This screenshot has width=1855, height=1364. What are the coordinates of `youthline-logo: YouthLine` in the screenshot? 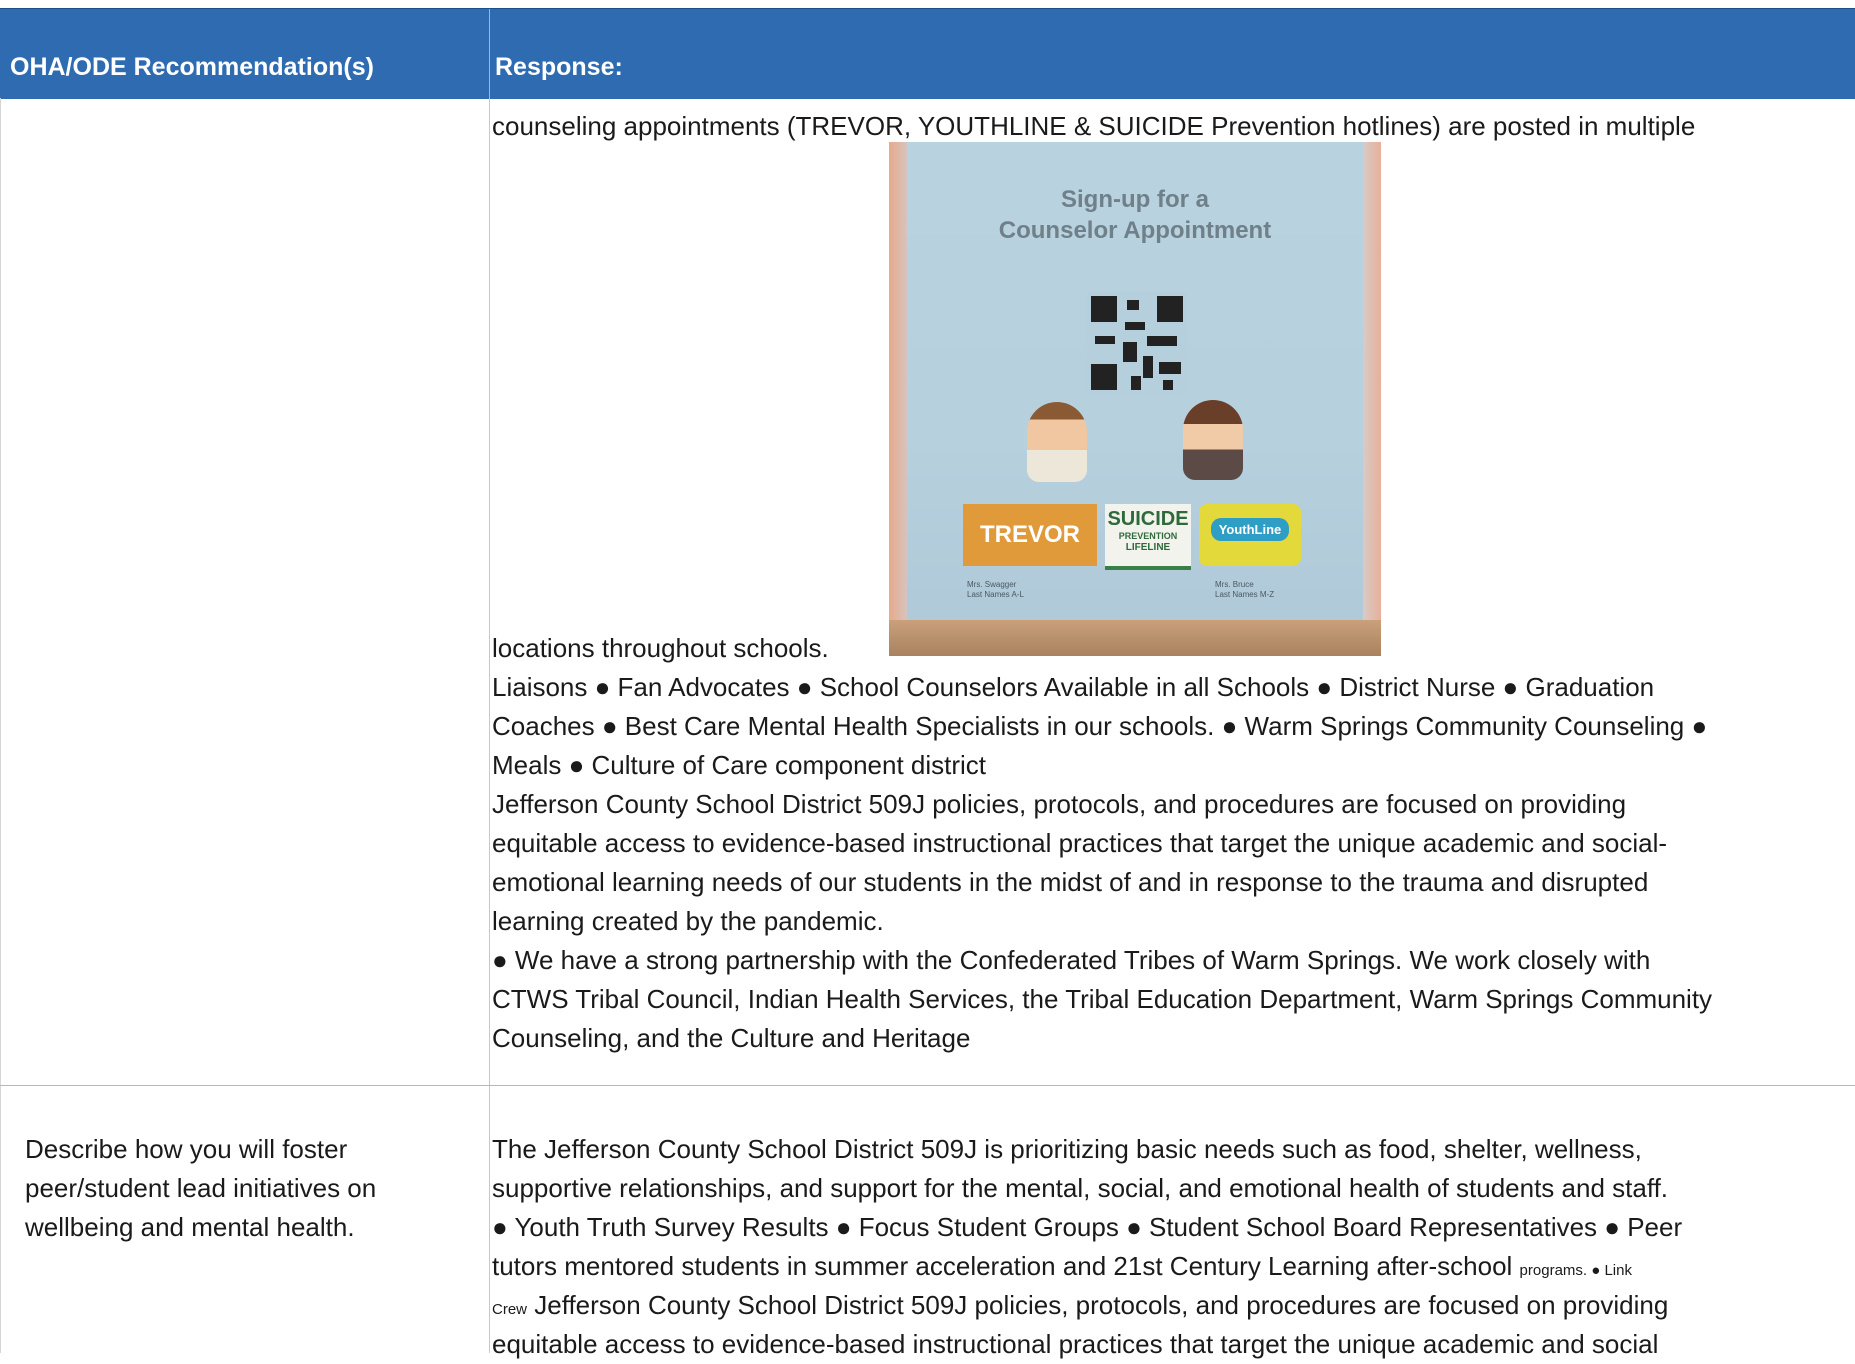 It's located at (1250, 535).